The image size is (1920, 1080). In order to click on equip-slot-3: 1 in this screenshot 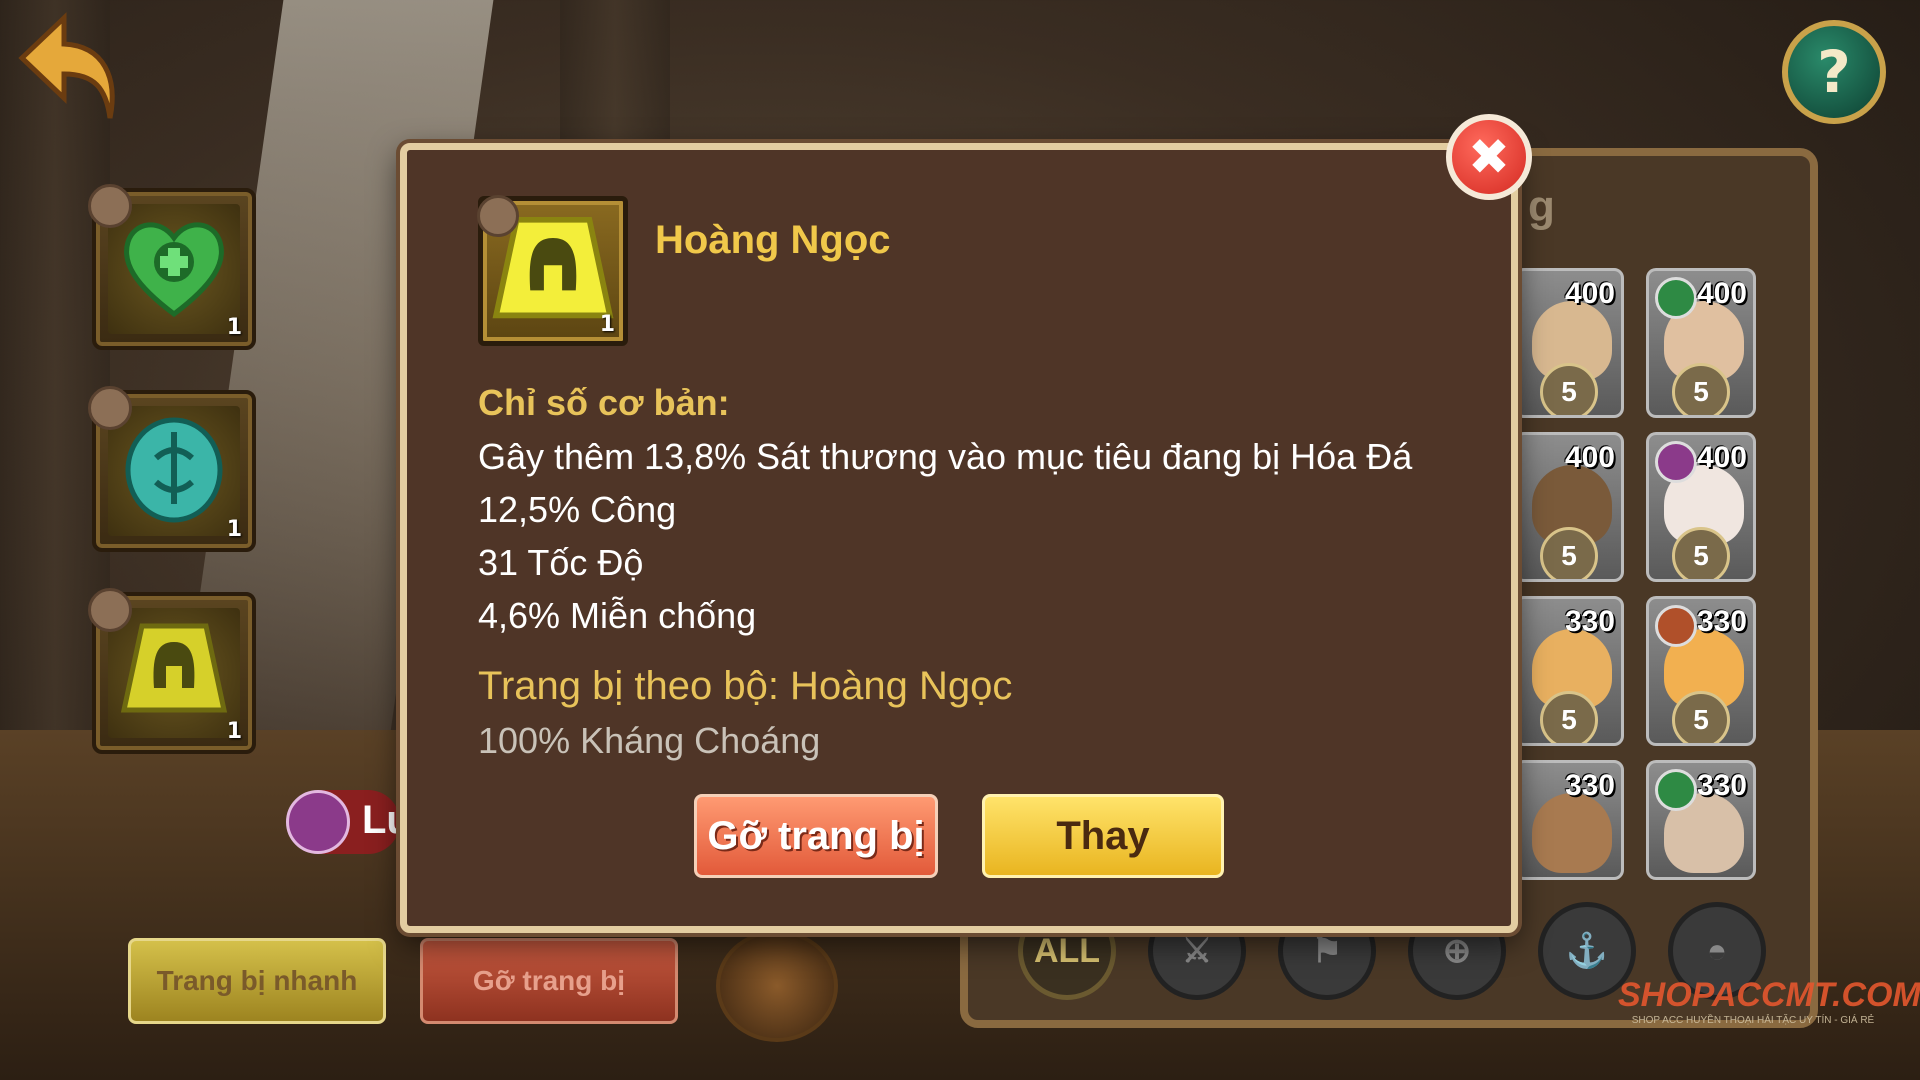, I will do `click(172, 671)`.